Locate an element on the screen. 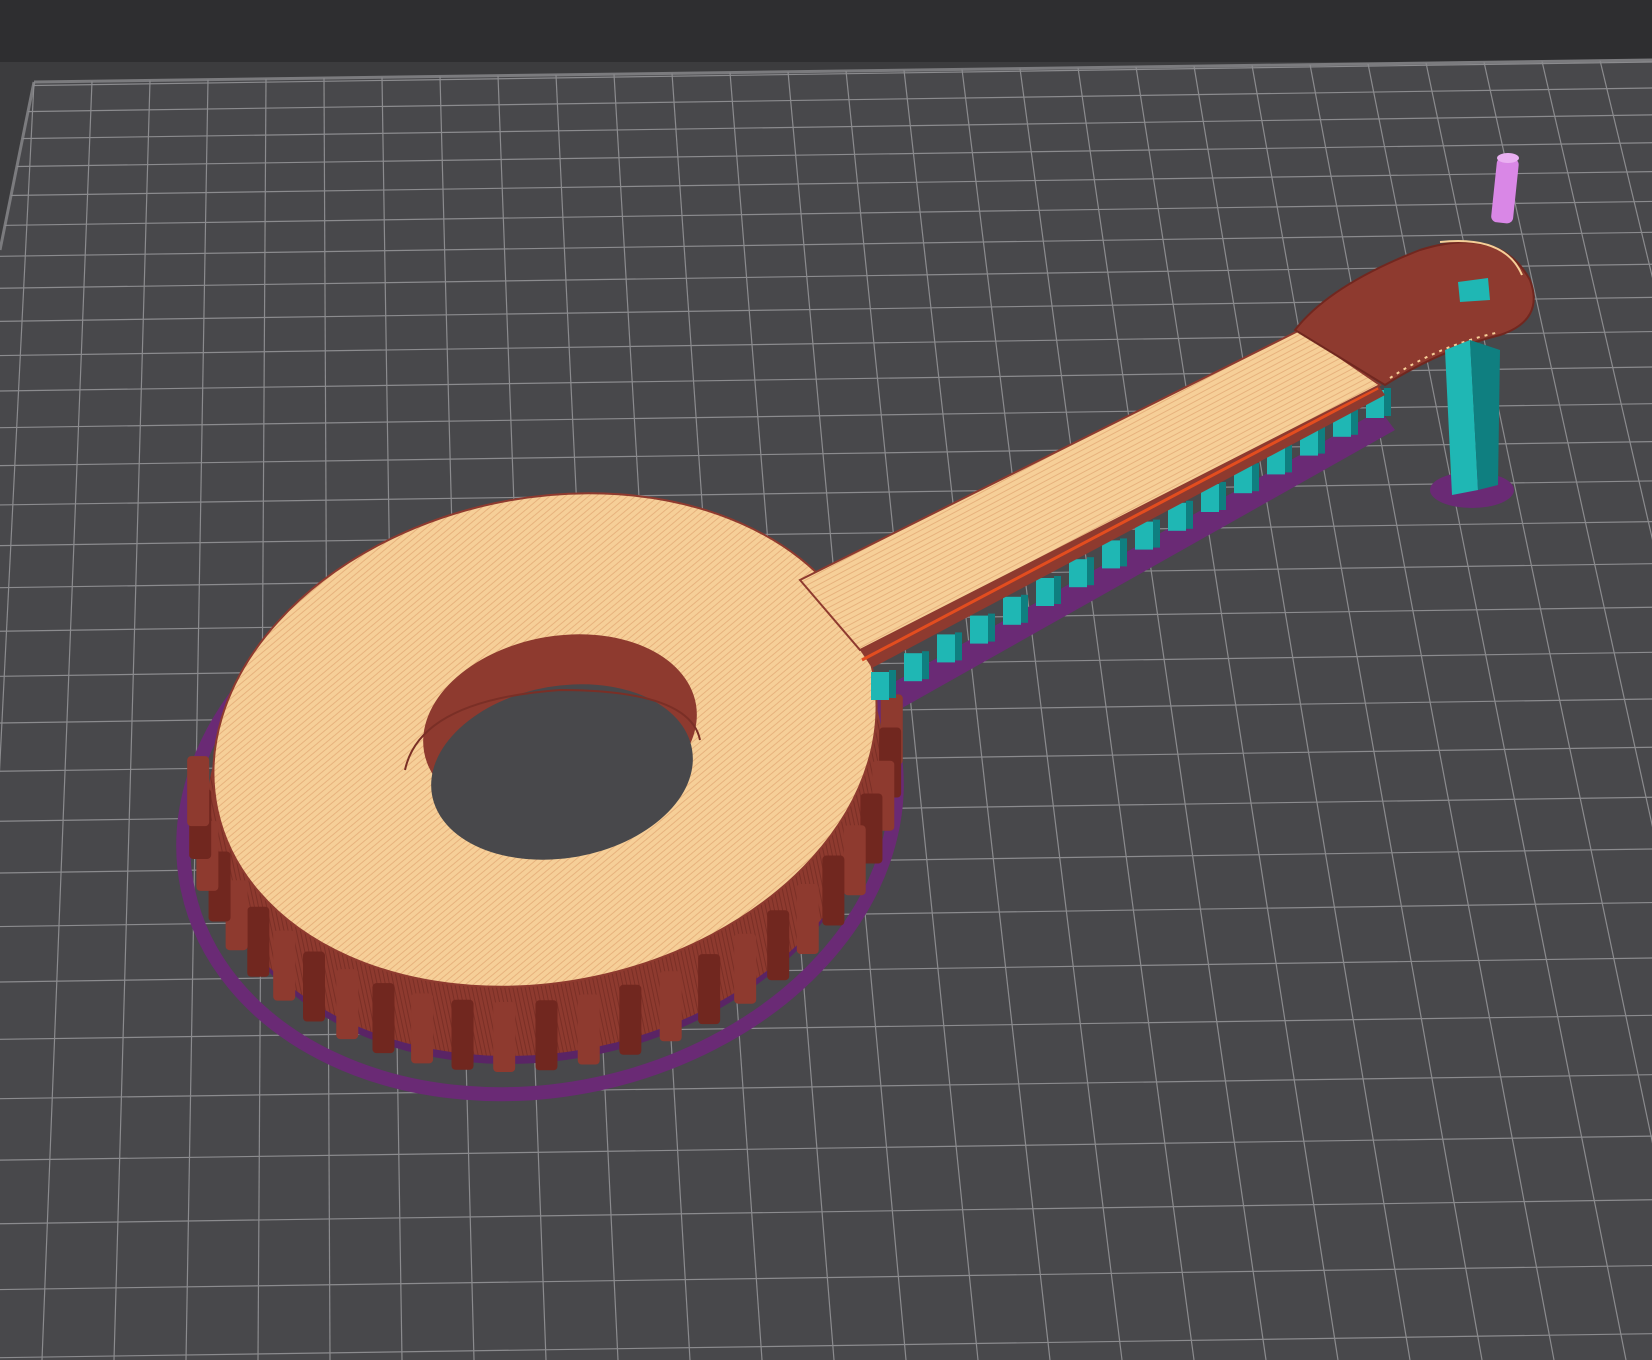 This screenshot has width=1652, height=1360. post-top is located at coordinates (1474, 290).